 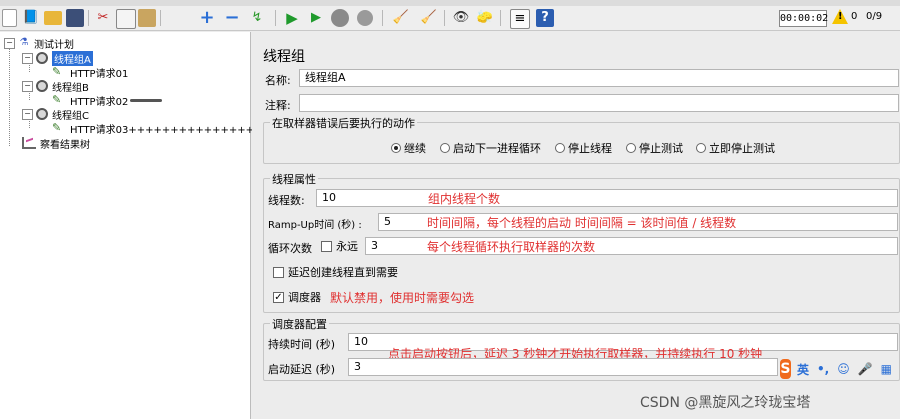 I want to click on sogou-logo-icon: S, so click(x=785, y=369).